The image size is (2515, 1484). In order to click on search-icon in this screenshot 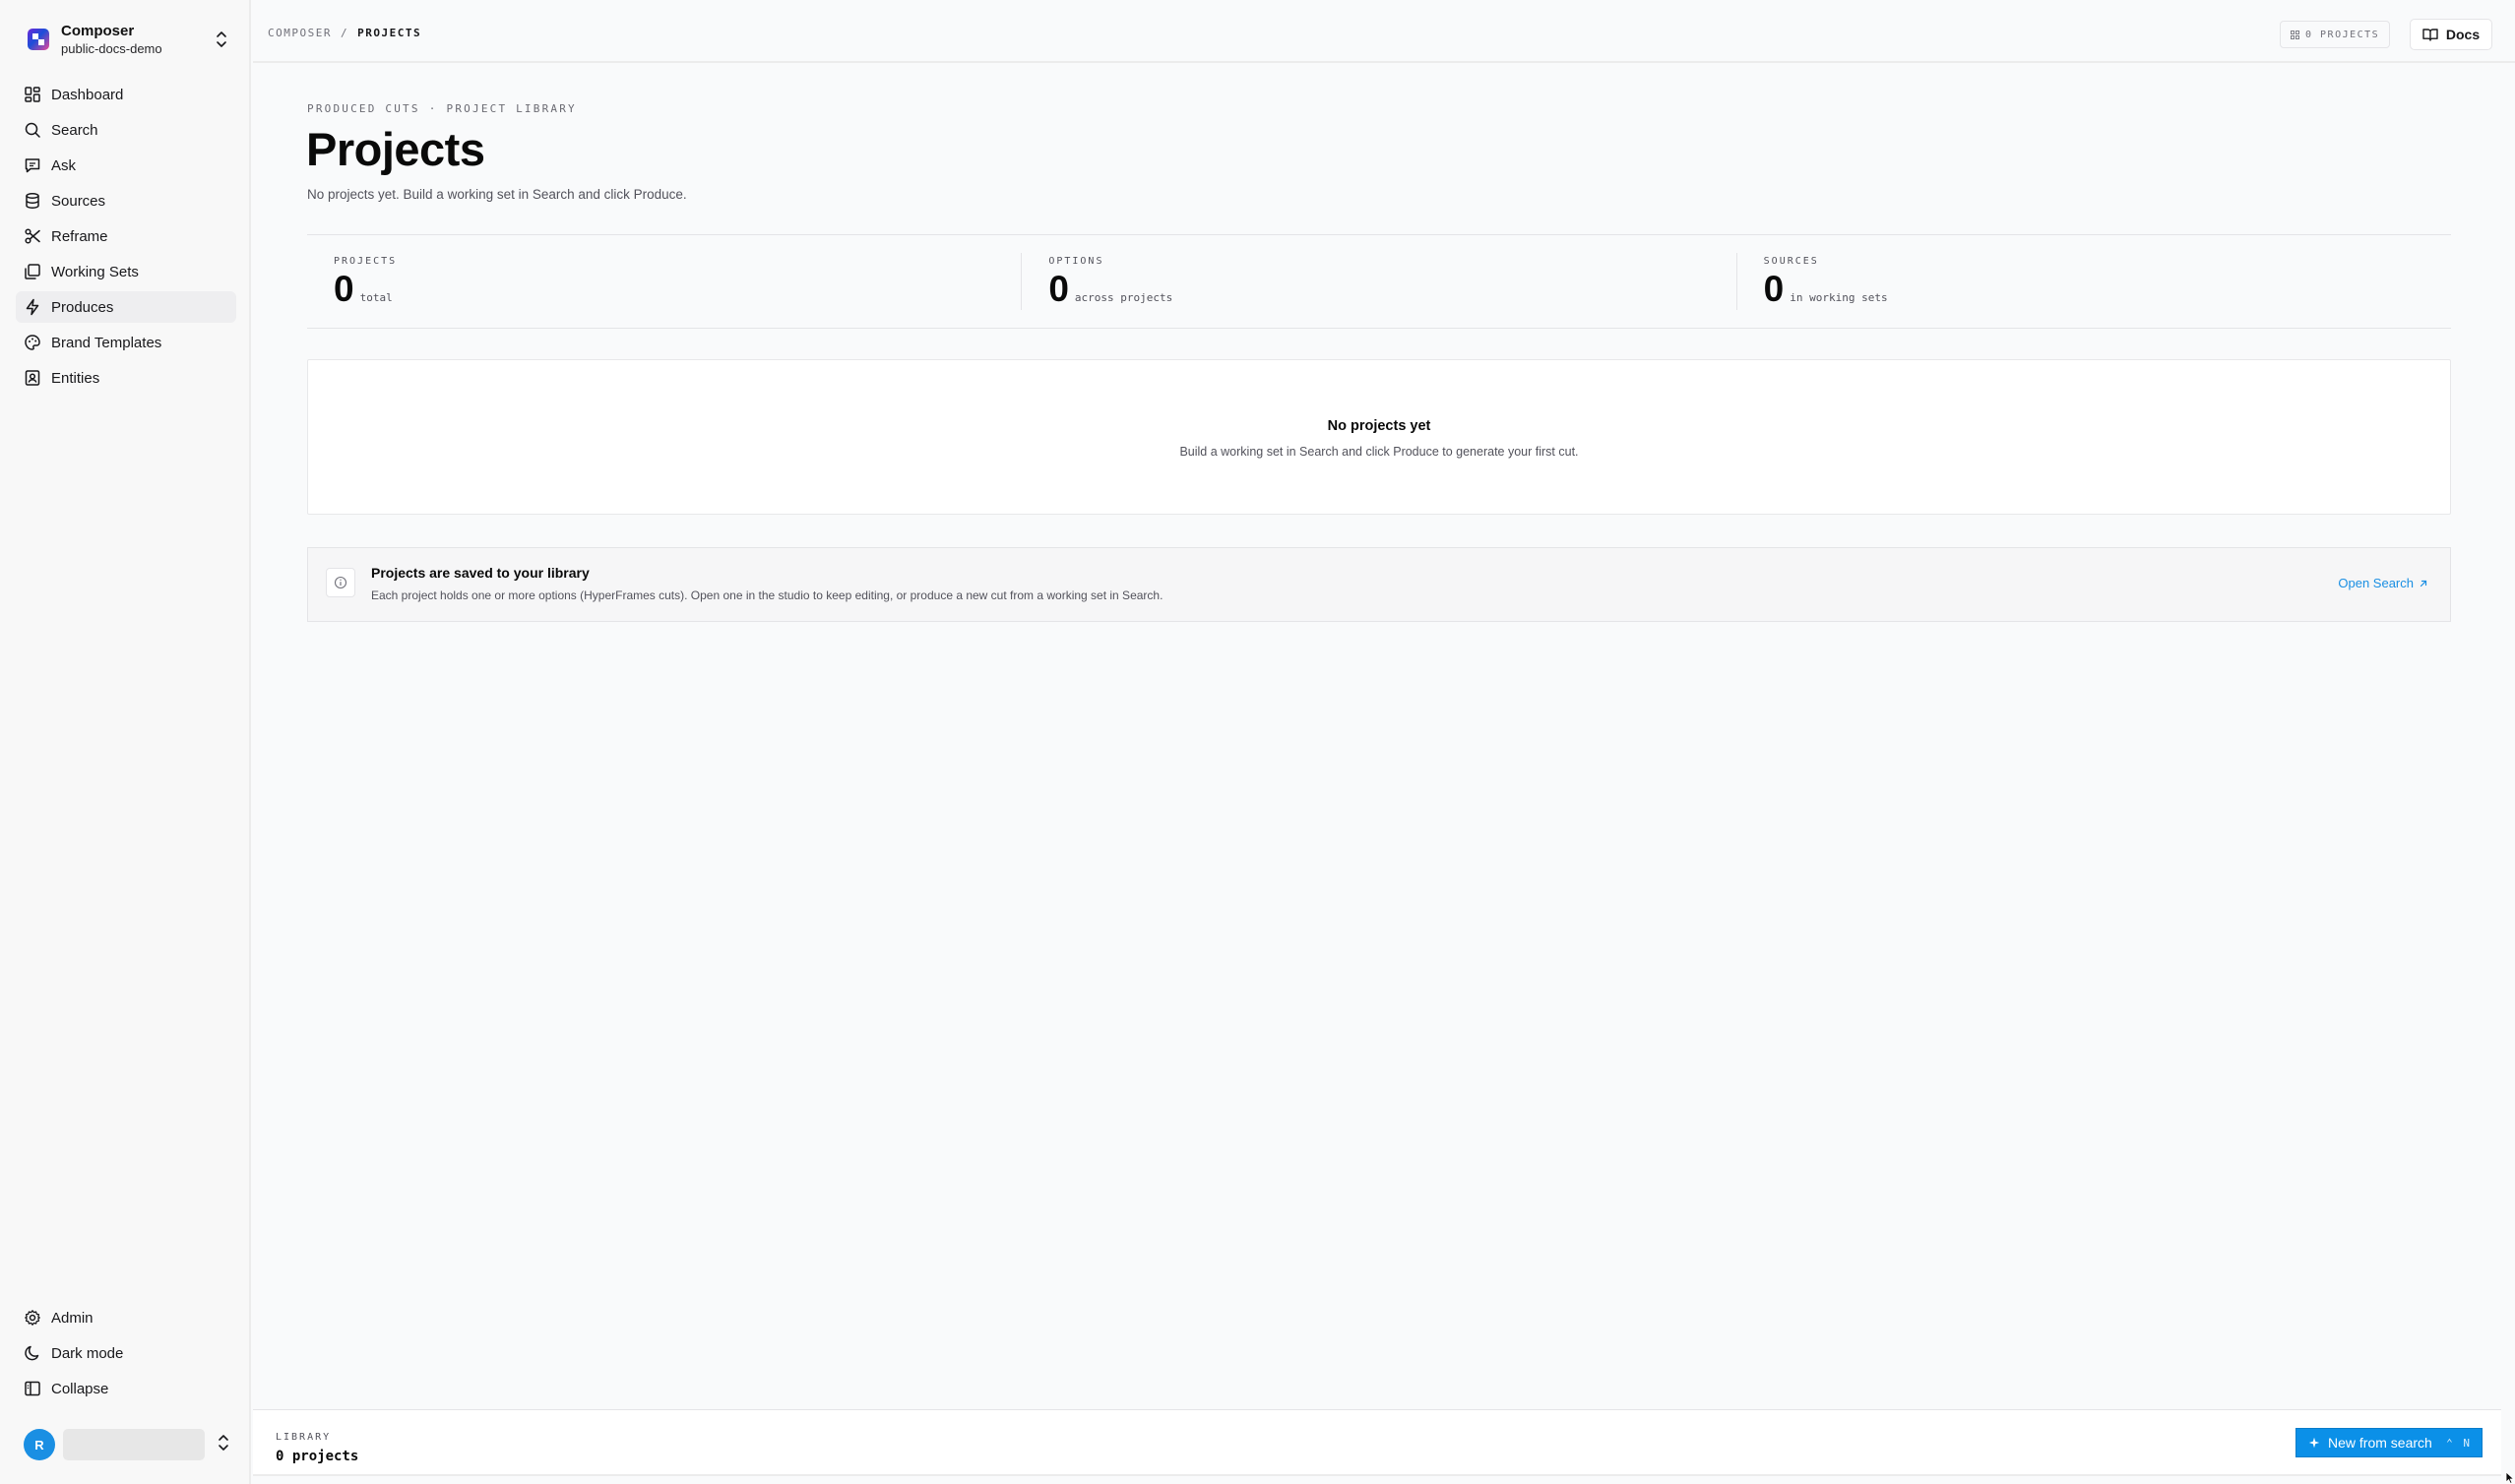, I will do `click(32, 130)`.